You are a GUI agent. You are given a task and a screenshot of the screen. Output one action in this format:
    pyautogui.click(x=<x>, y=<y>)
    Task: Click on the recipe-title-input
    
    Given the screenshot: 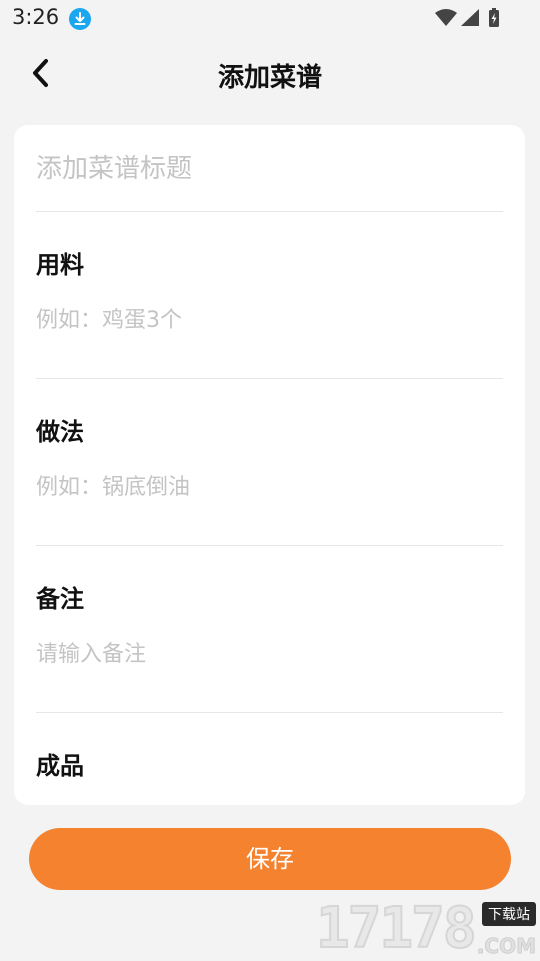 What is the action you would take?
    pyautogui.click(x=266, y=169)
    